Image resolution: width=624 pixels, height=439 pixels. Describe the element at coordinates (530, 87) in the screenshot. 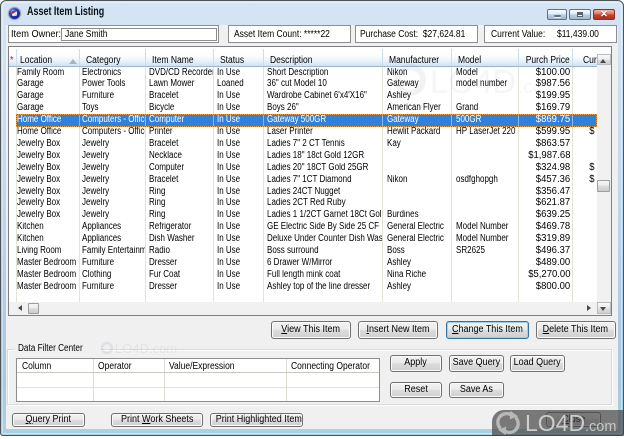

I see `svg-text: .co` at that location.